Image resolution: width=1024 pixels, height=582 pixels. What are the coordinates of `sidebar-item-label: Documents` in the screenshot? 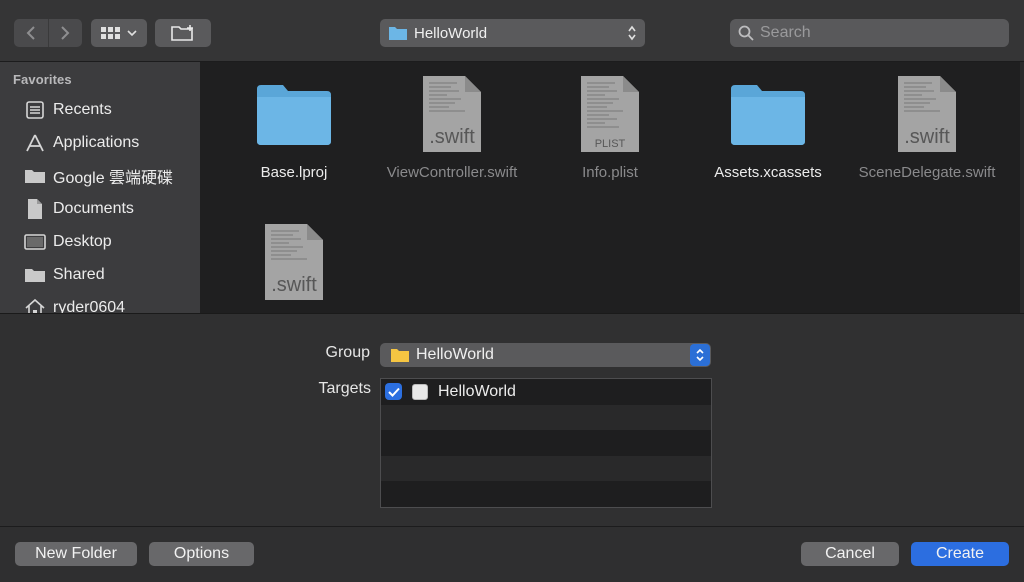 It's located at (93, 208).